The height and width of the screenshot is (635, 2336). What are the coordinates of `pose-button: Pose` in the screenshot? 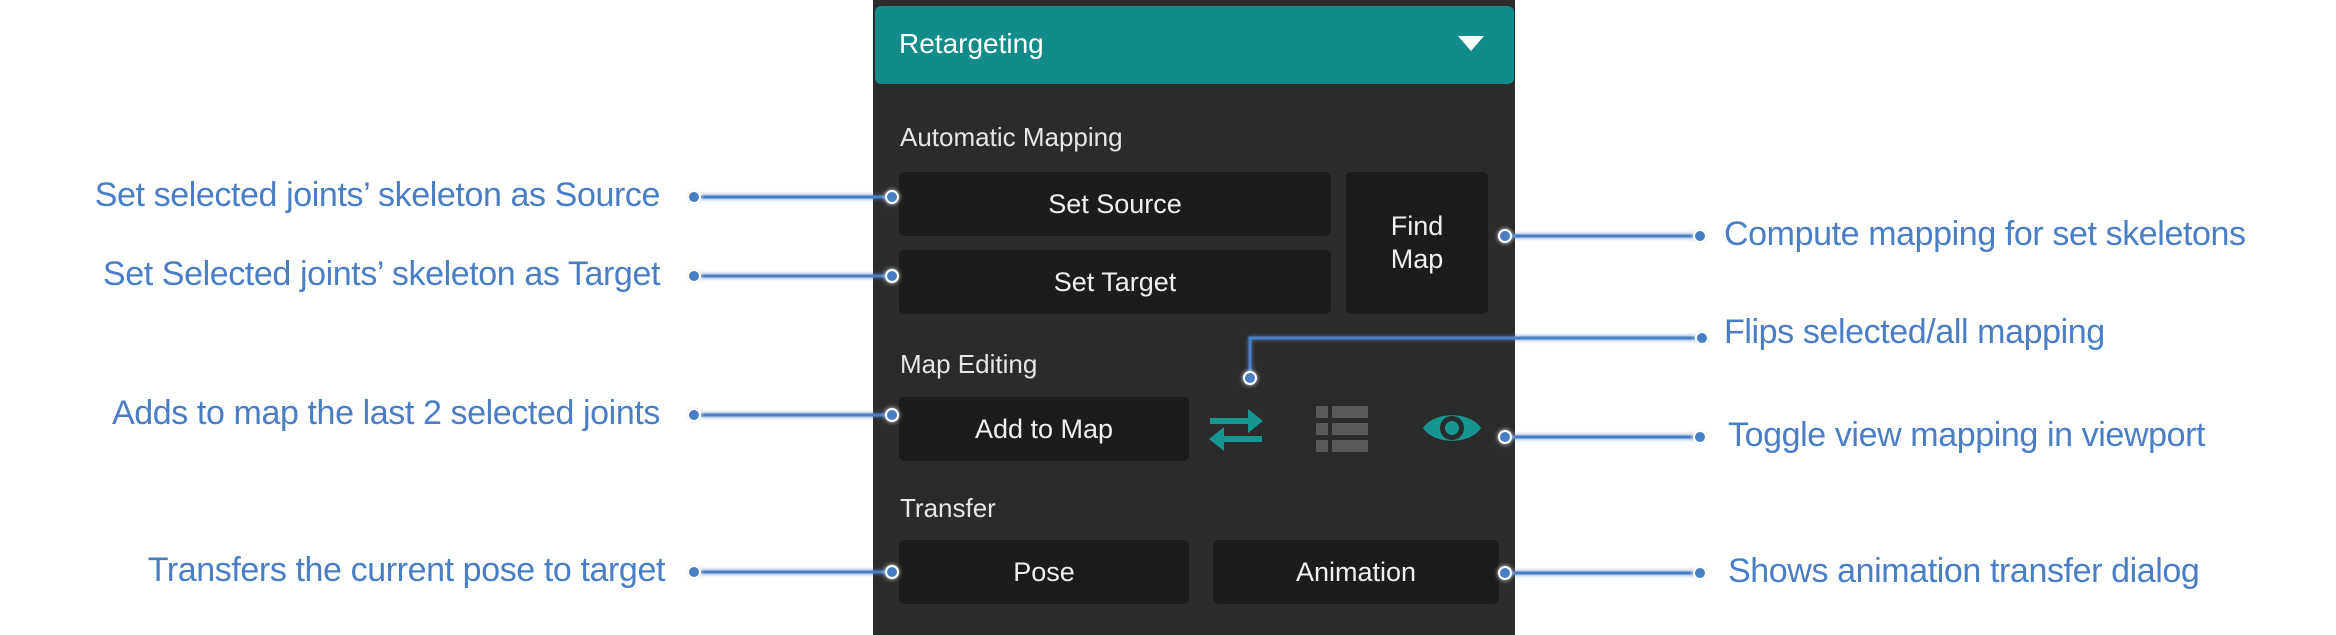 It's located at (1044, 572).